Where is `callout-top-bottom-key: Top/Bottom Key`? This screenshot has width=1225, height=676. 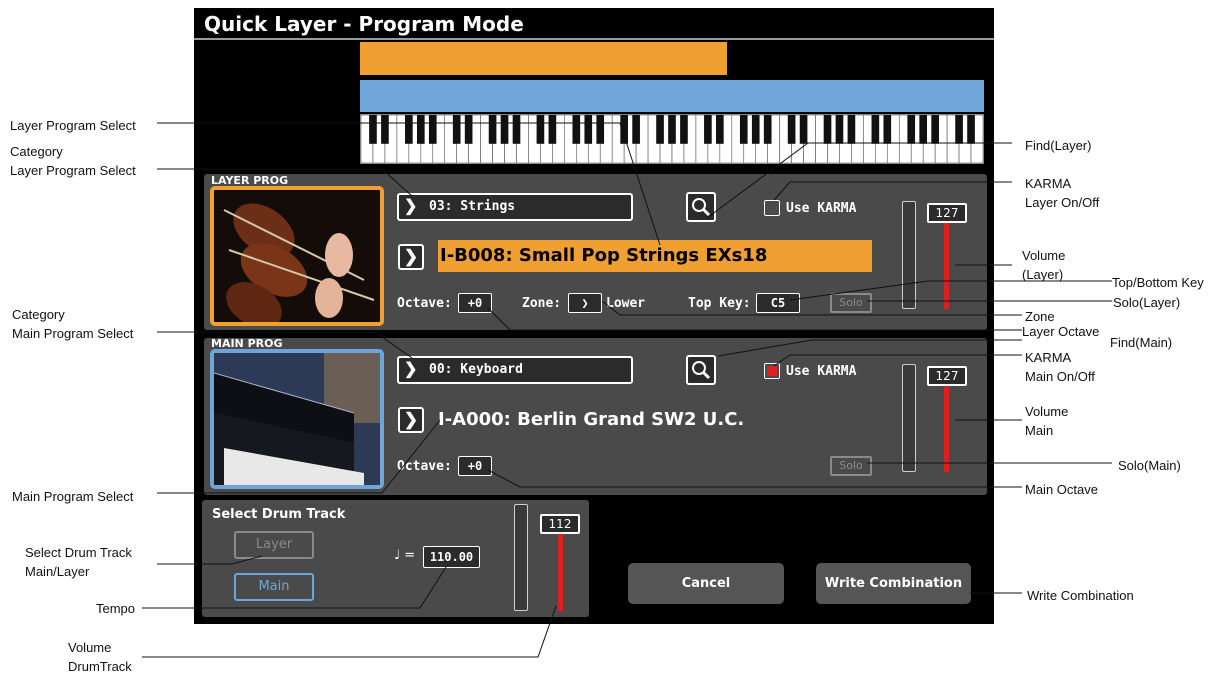
callout-top-bottom-key: Top/Bottom Key is located at coordinates (1158, 282).